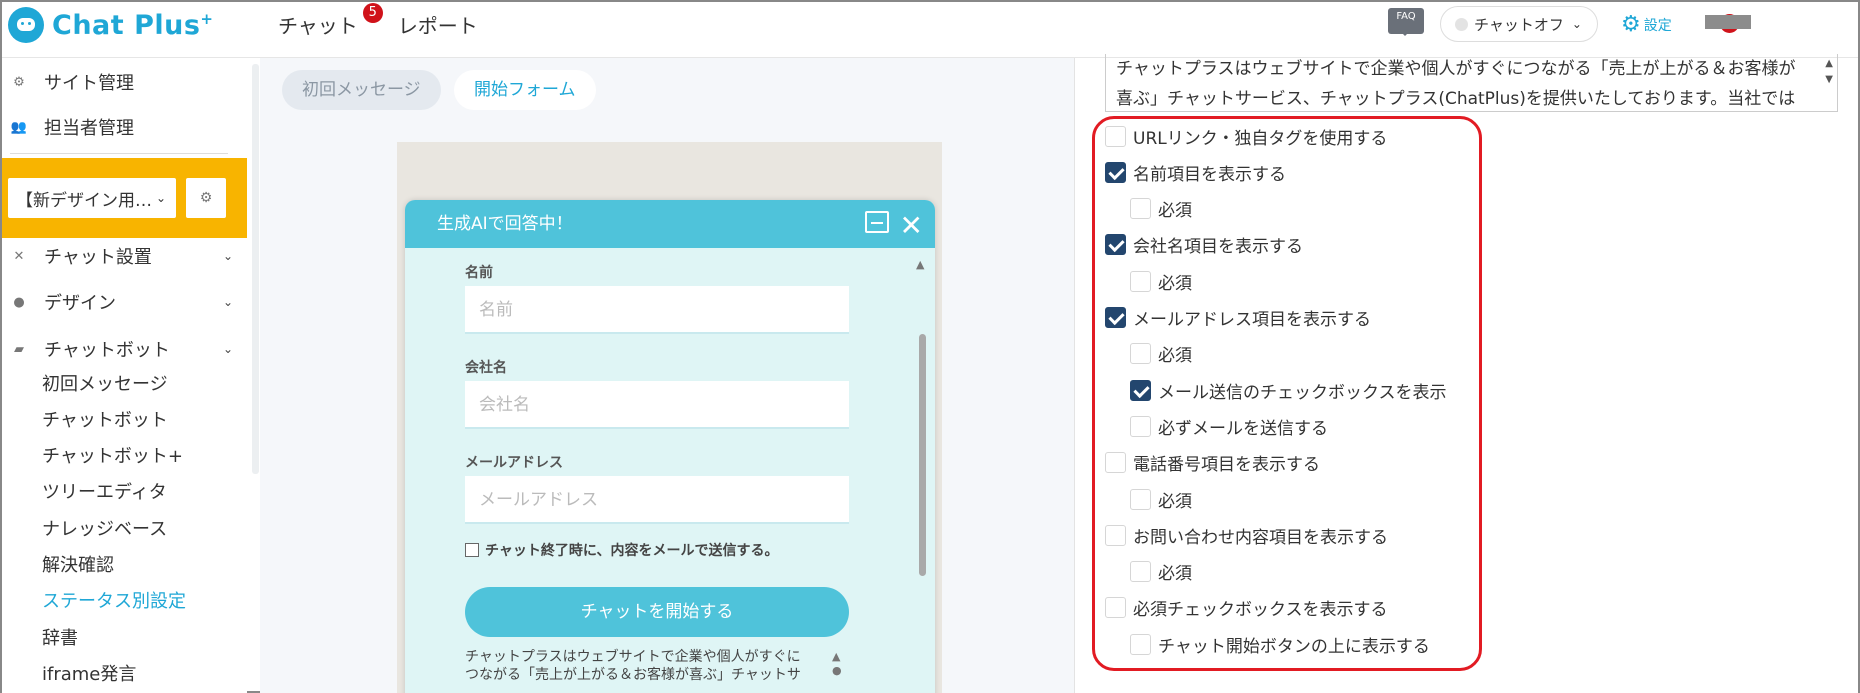 Image resolution: width=1860 pixels, height=693 pixels. I want to click on send-email-checkbox: チャット終了時に、内容をメールで送信する。, so click(621, 550).